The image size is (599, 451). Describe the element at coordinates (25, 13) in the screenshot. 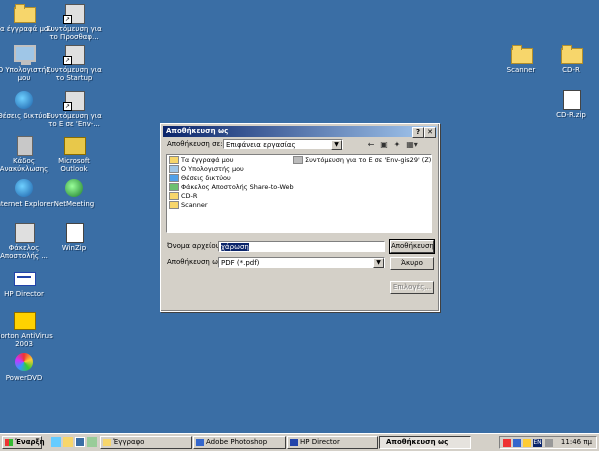

I see `my-documents-folder-icon` at that location.